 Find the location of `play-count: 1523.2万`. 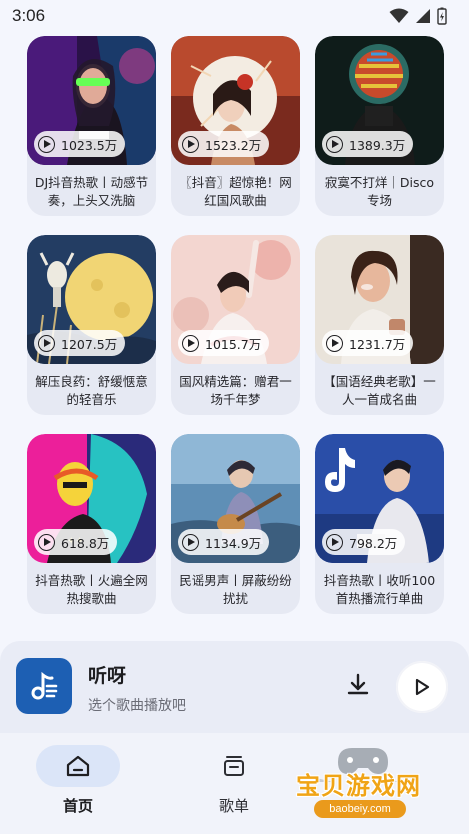

play-count: 1523.2万 is located at coordinates (233, 145).